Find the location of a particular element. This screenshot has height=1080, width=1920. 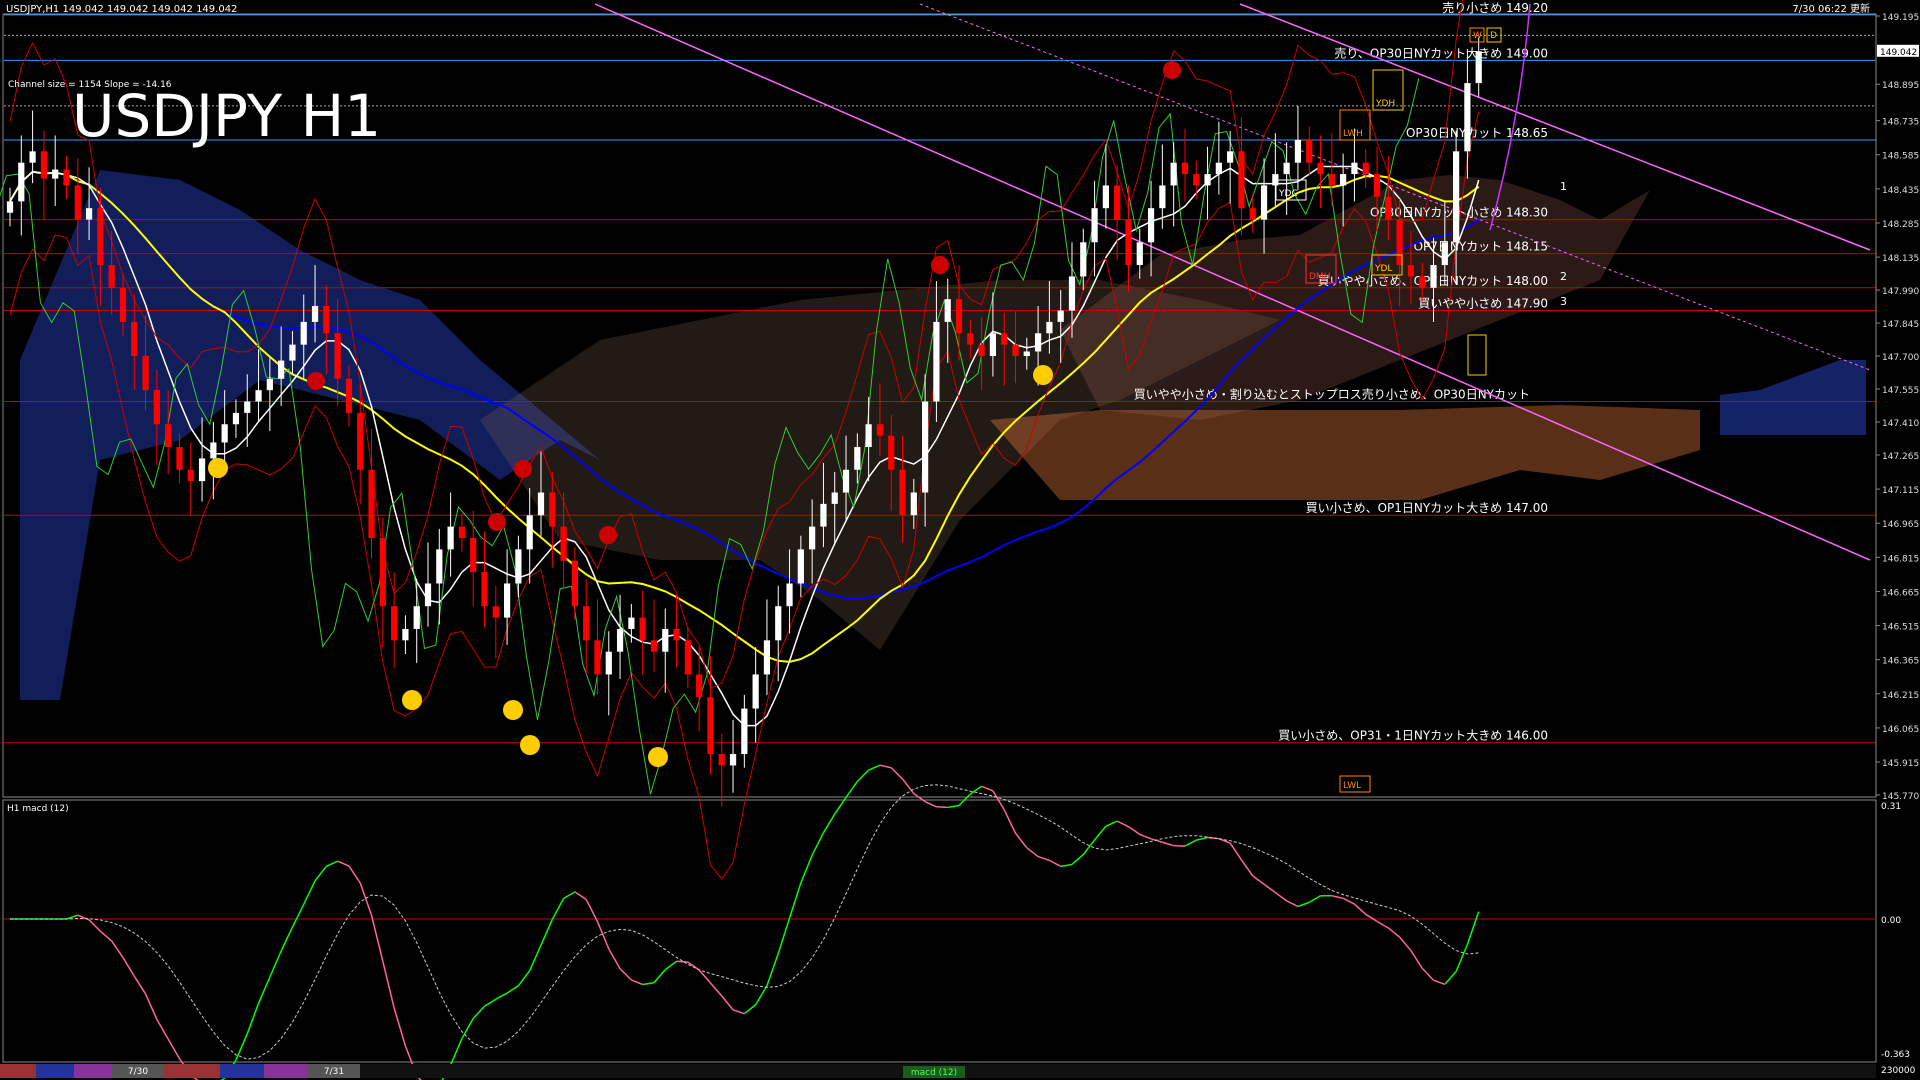

price-tick-label: 147.700 is located at coordinates (1900, 358).